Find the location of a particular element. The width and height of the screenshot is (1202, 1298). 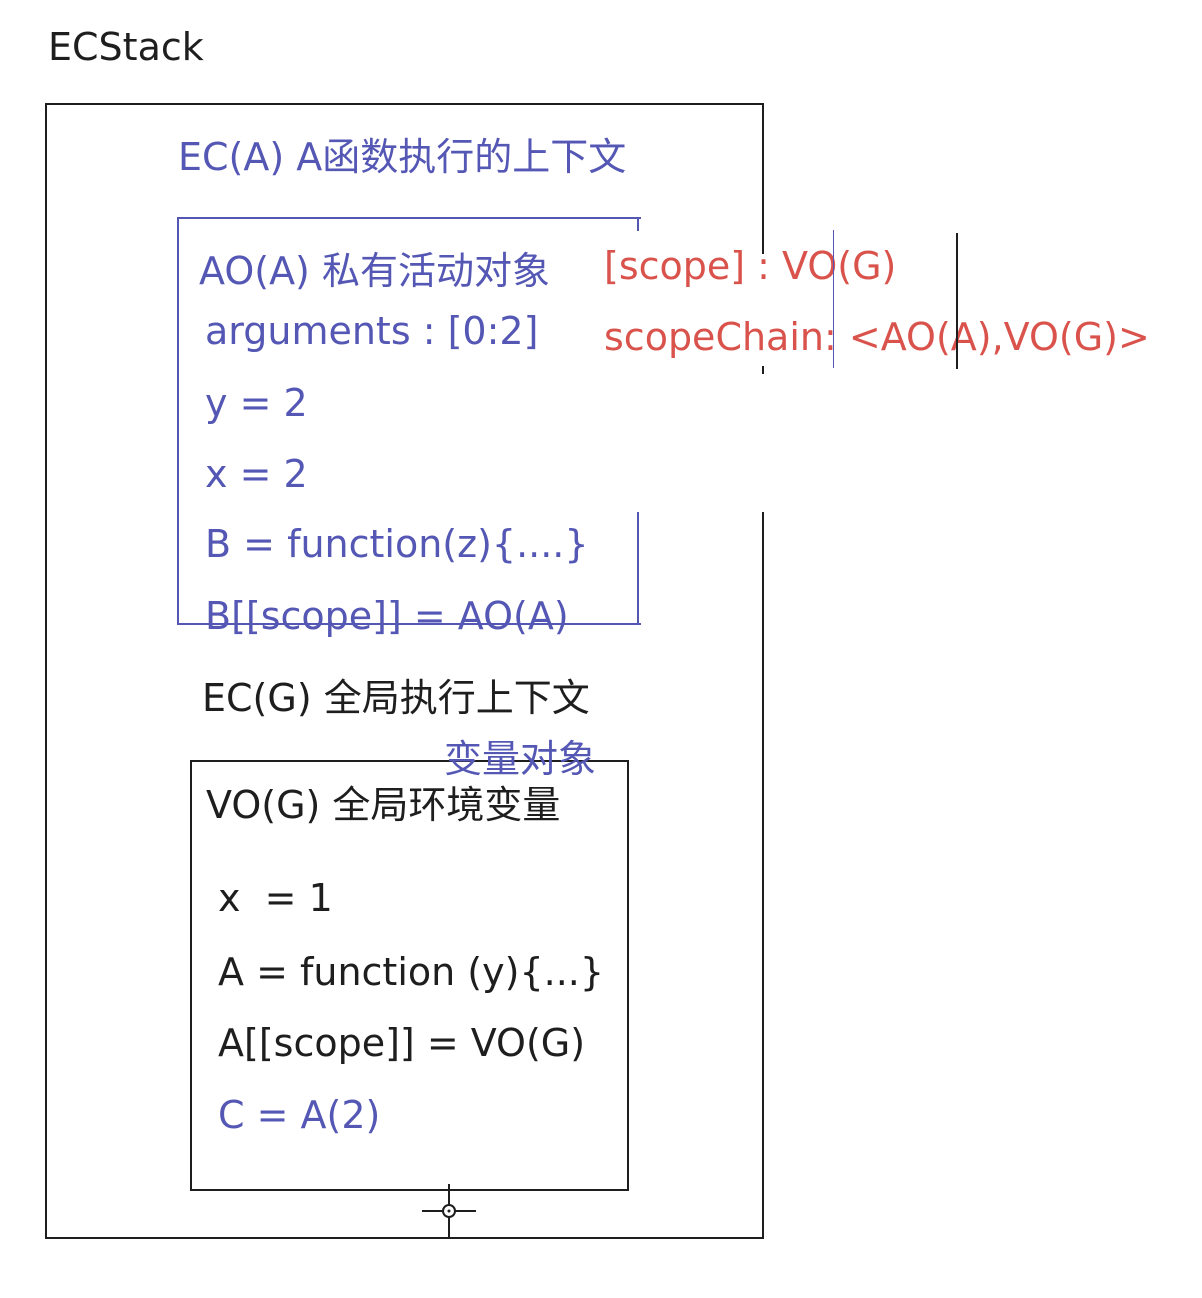

ao-a-line: y = 2 is located at coordinates (256, 403).